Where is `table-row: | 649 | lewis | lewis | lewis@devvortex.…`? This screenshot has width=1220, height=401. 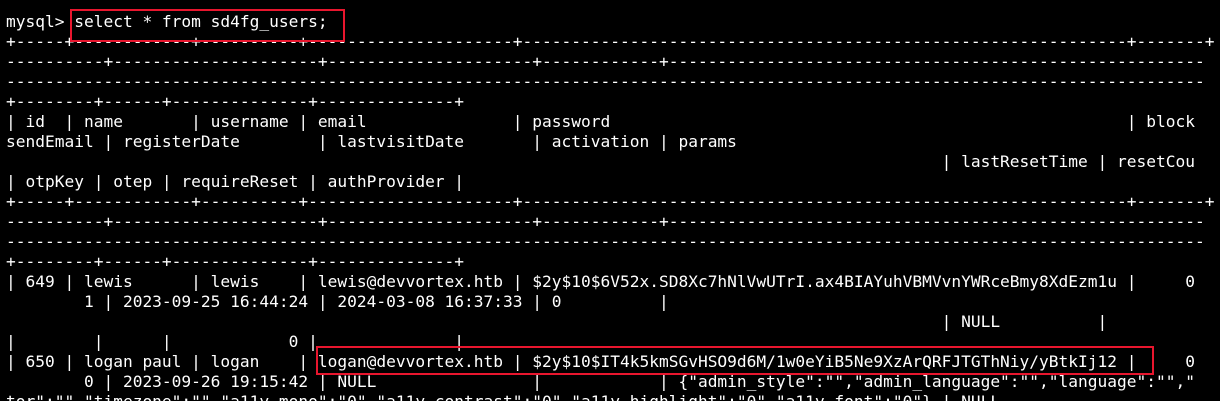 table-row: | 649 | lewis | lewis | lewis@devvortex.… is located at coordinates (600, 281).